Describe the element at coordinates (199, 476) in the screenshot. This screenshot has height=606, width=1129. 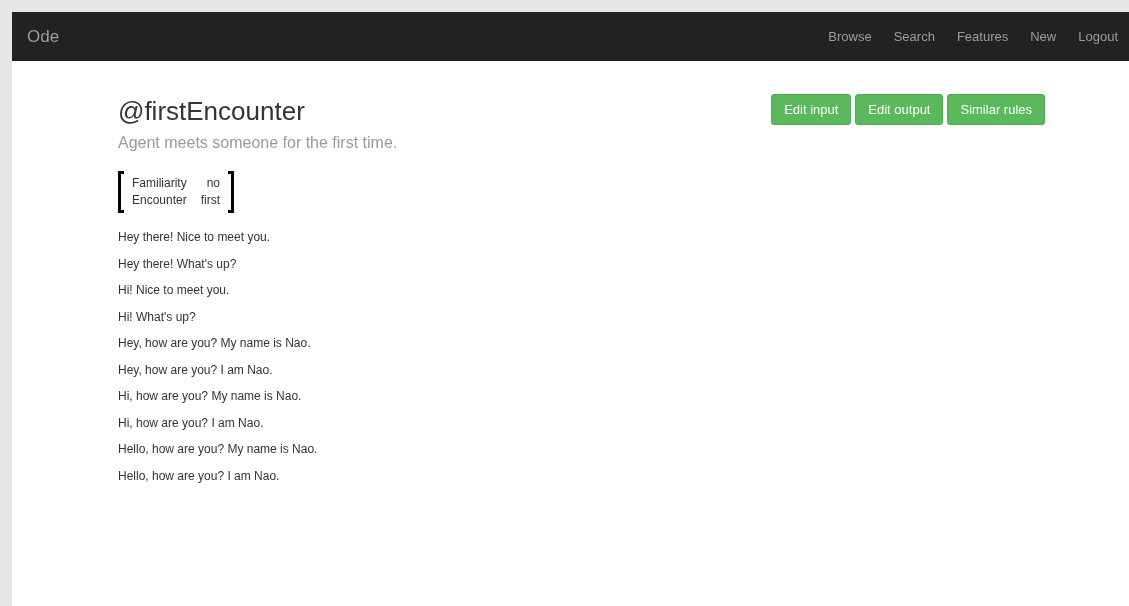
I see `output-sentence: Hello, how are you? I am Nao.` at that location.